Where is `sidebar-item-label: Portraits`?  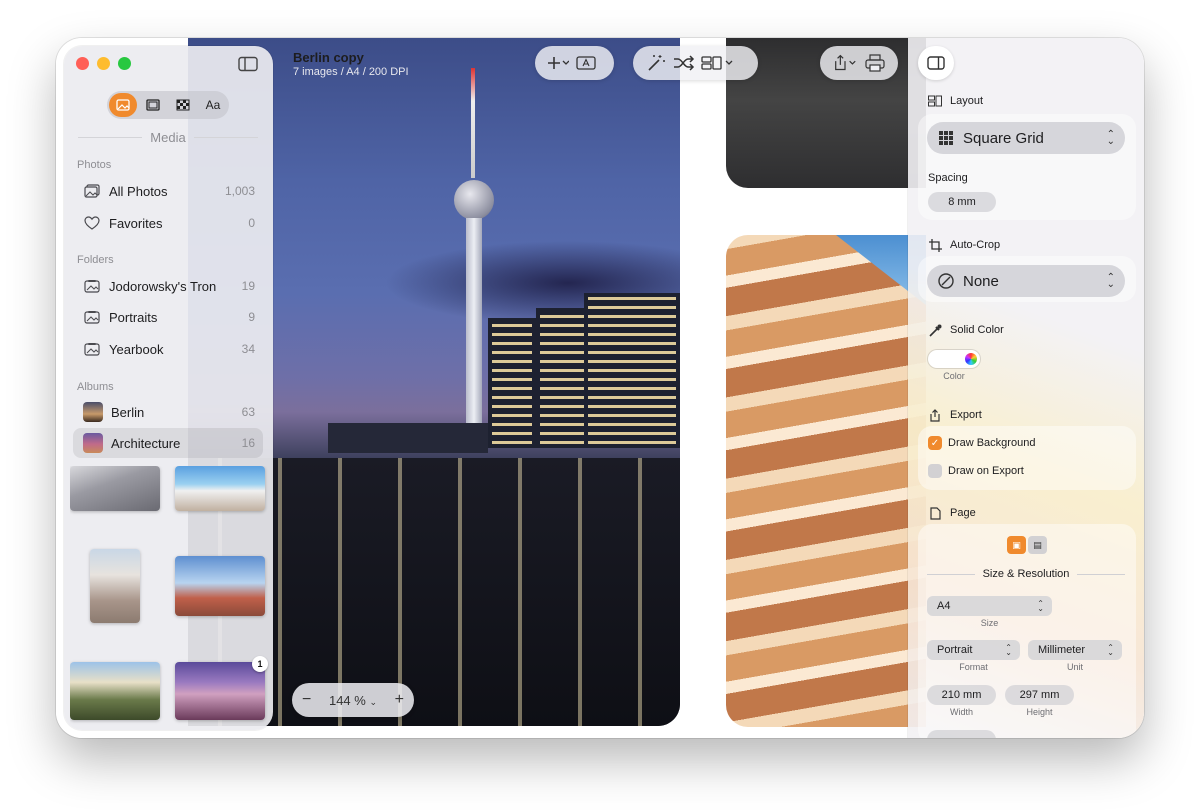 sidebar-item-label: Portraits is located at coordinates (133, 317).